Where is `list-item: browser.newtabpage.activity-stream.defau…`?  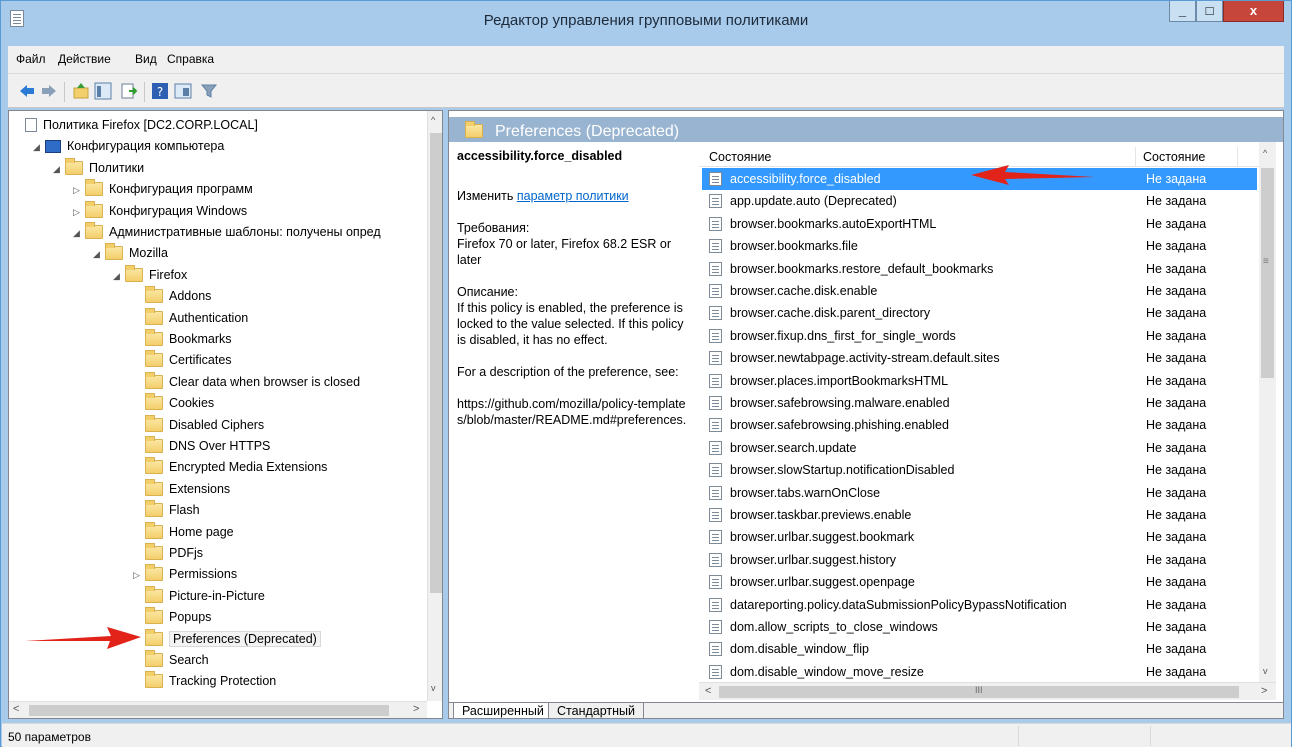 list-item: browser.newtabpage.activity-stream.defau… is located at coordinates (979, 358).